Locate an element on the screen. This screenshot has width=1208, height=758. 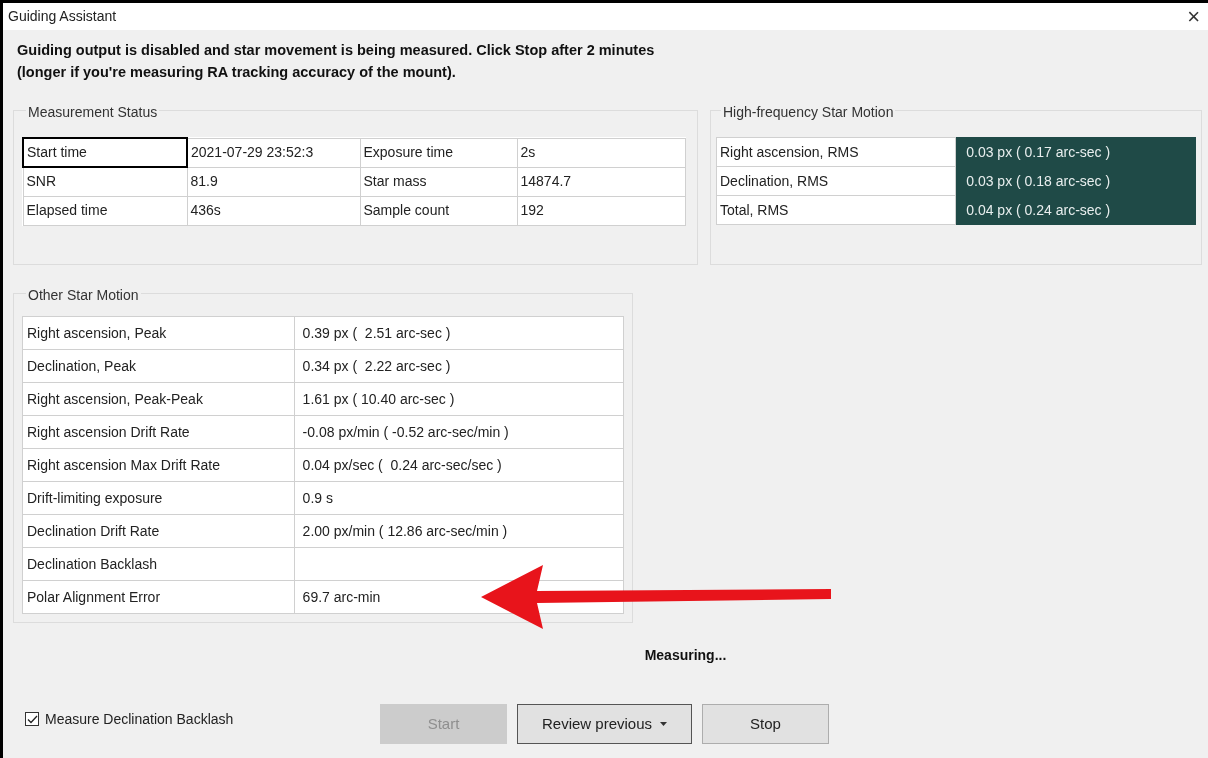
table-cell: Declination, Peak is located at coordinates (158, 366).